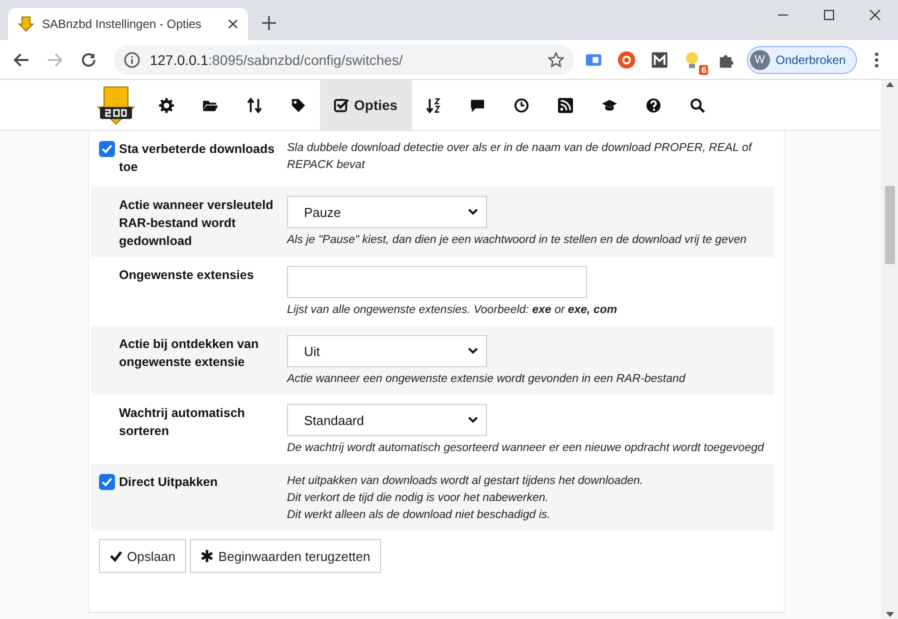  Describe the element at coordinates (341, 105) in the screenshot. I see `checkbox-icon` at that location.